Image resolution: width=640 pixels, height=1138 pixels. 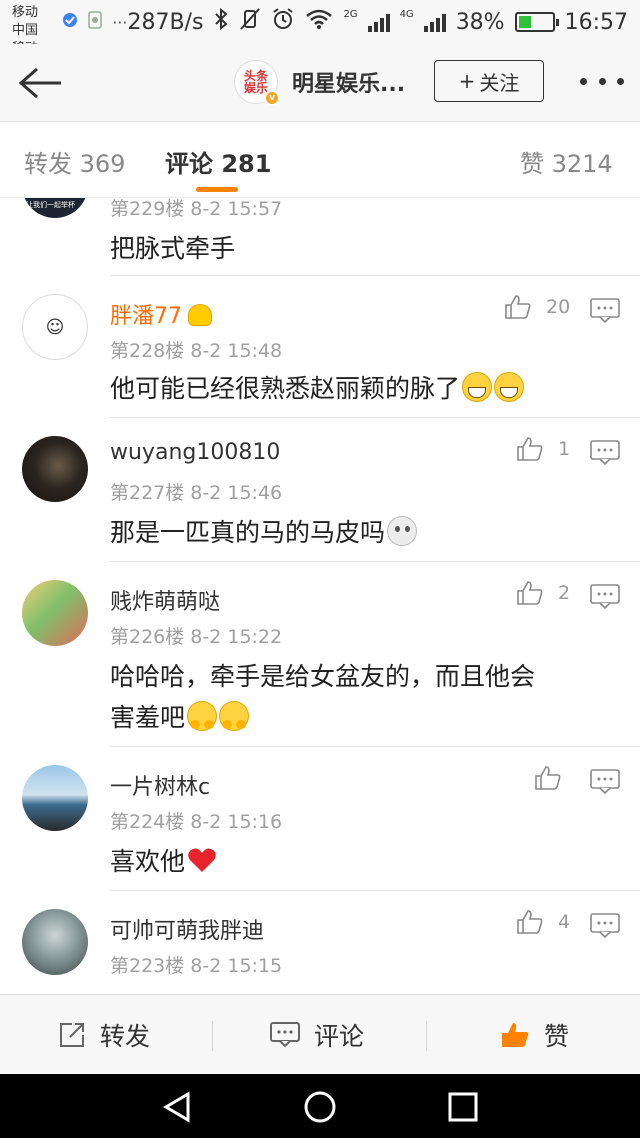 I want to click on comment-username: wuyang100810, so click(x=195, y=452).